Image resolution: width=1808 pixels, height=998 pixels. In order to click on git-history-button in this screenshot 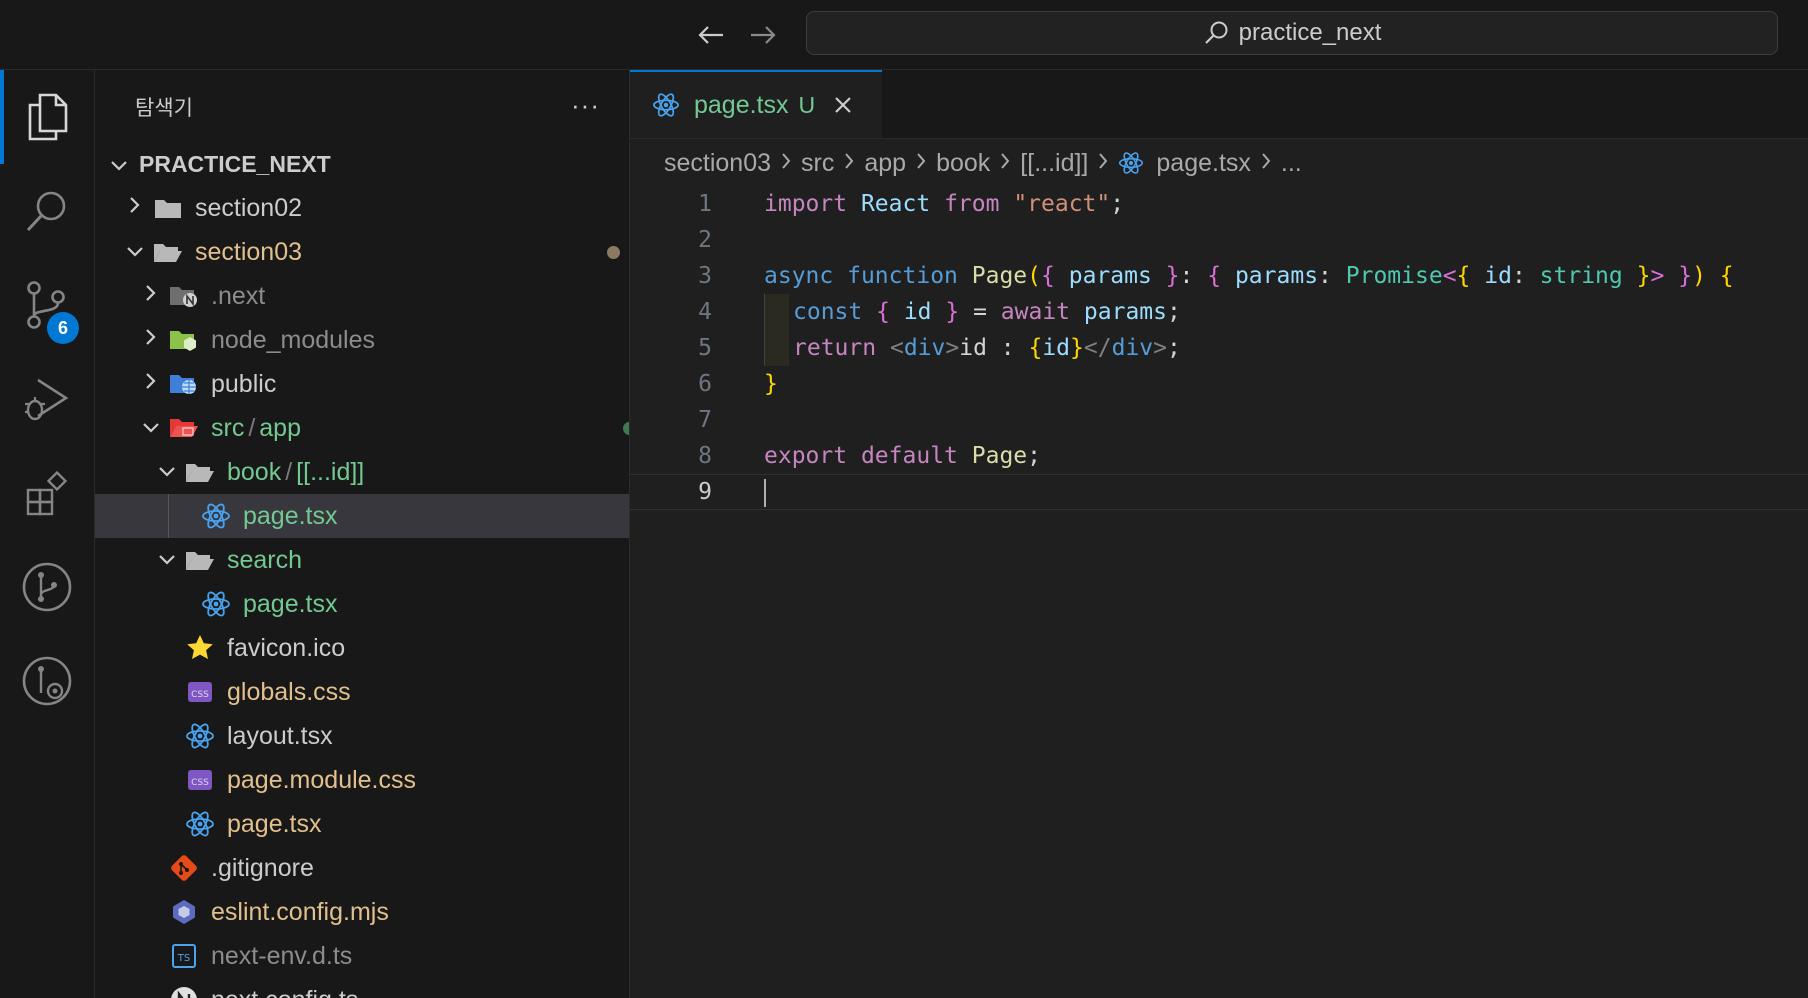, I will do `click(47, 681)`.